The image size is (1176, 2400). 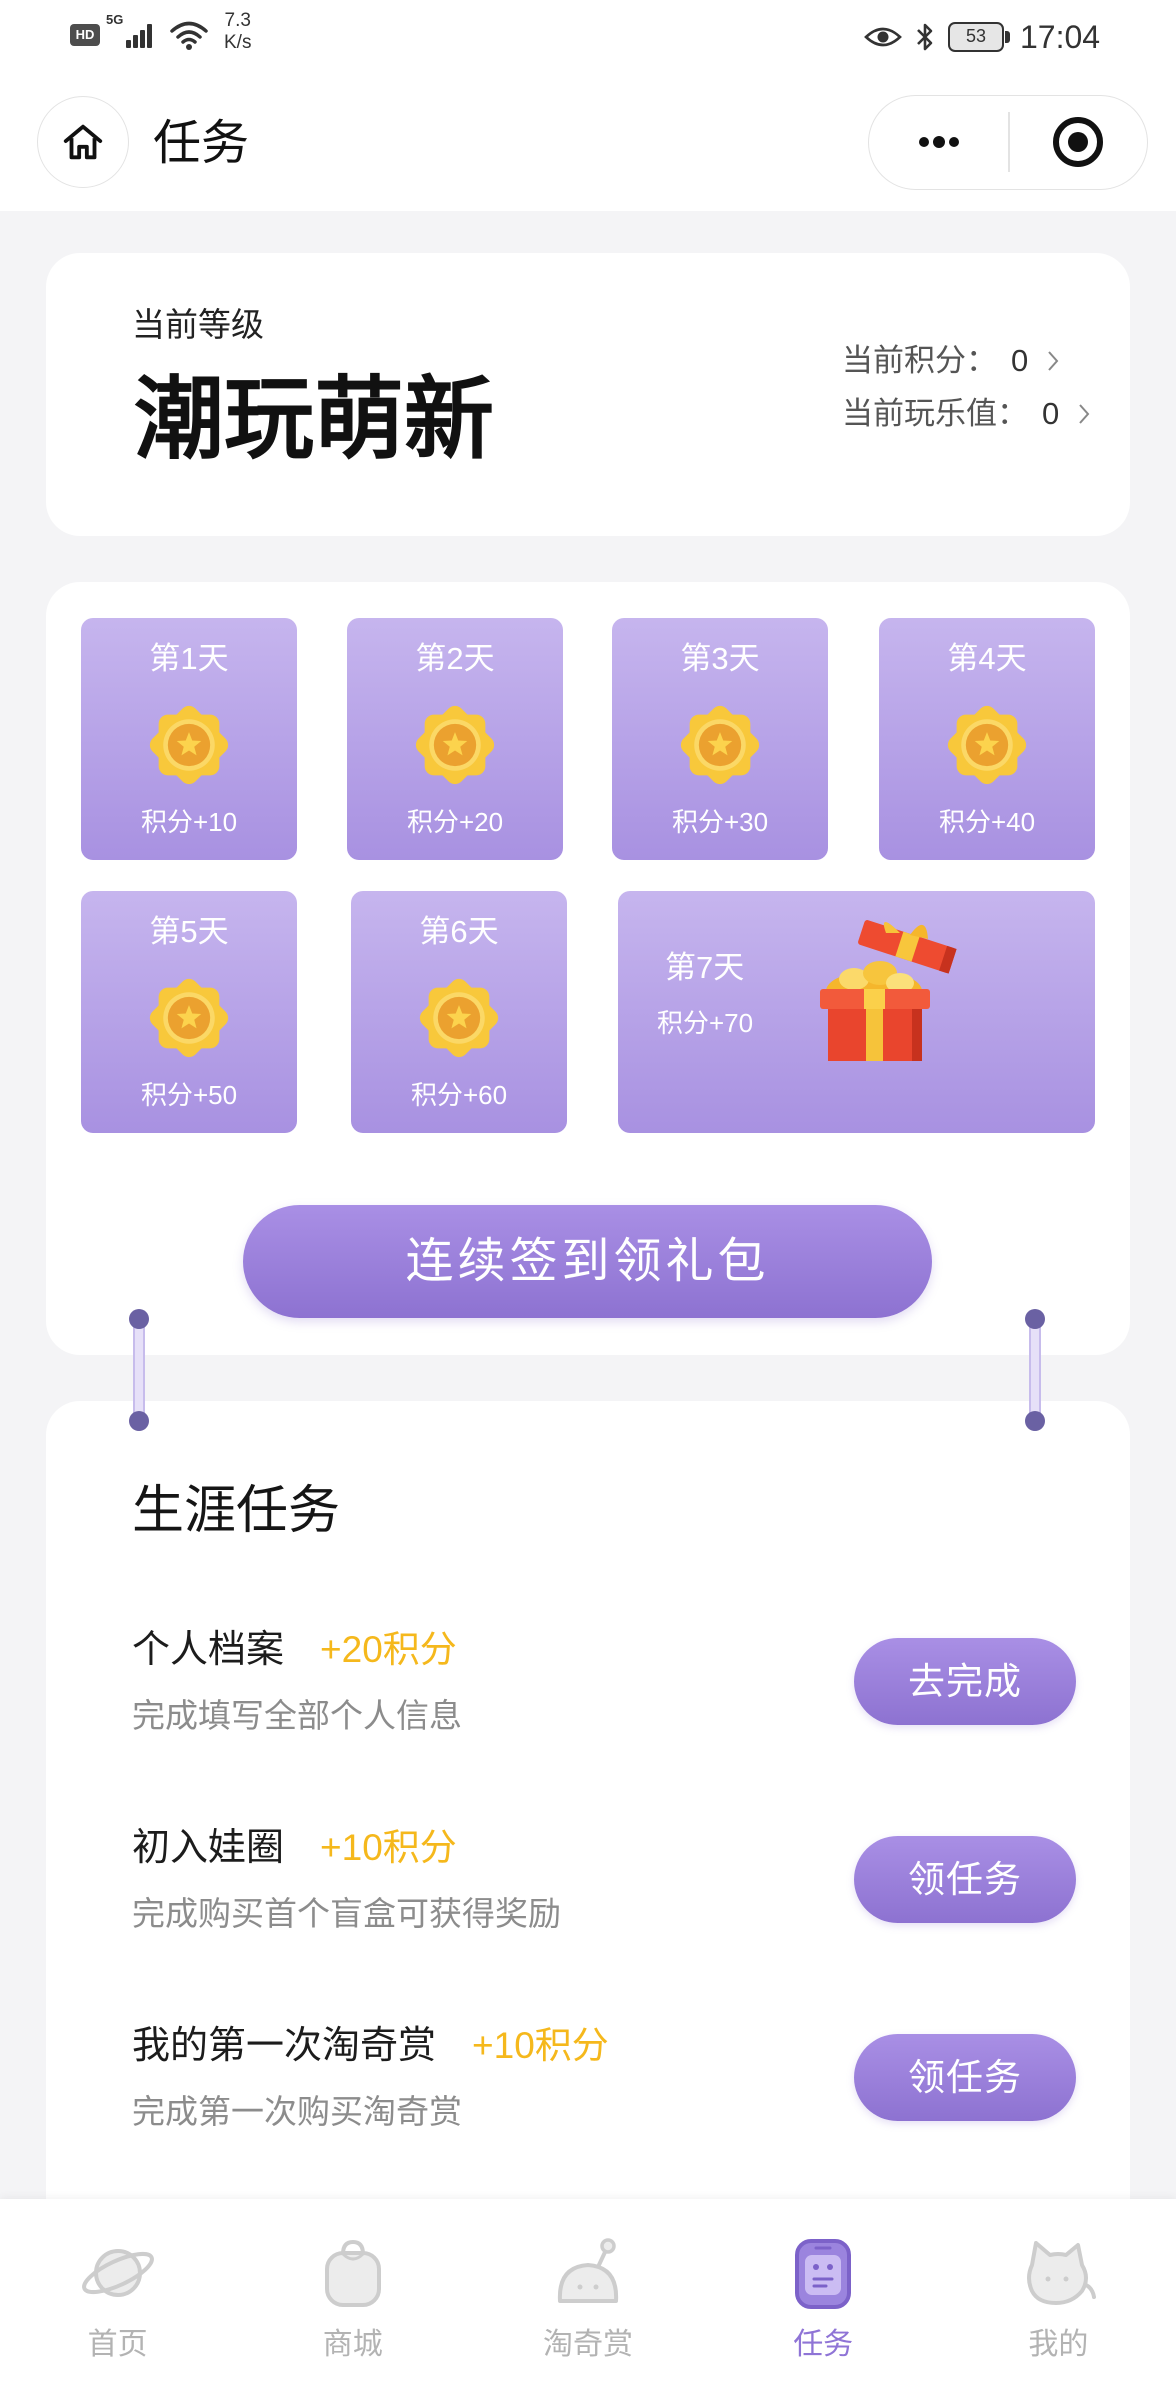 What do you see at coordinates (294, 1848) in the screenshot?
I see `task-name-line: 初入娃圈 +10积分` at bounding box center [294, 1848].